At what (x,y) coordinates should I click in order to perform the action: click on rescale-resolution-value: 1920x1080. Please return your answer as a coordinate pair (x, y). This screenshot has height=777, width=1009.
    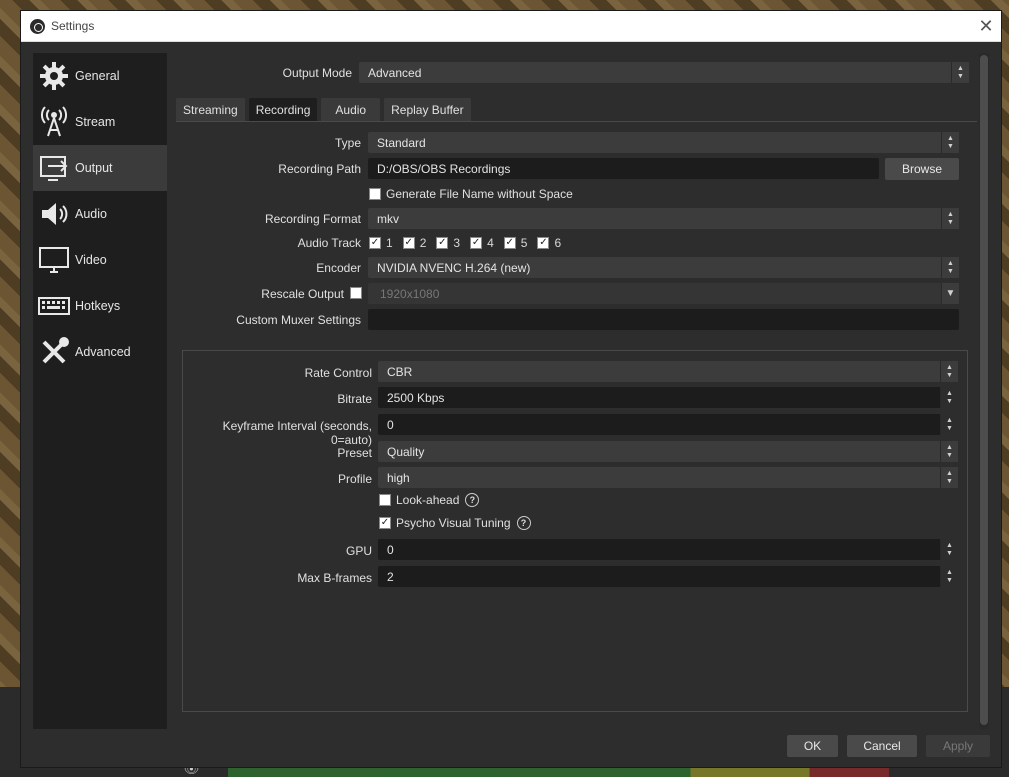
    Looking at the image, I should click on (410, 293).